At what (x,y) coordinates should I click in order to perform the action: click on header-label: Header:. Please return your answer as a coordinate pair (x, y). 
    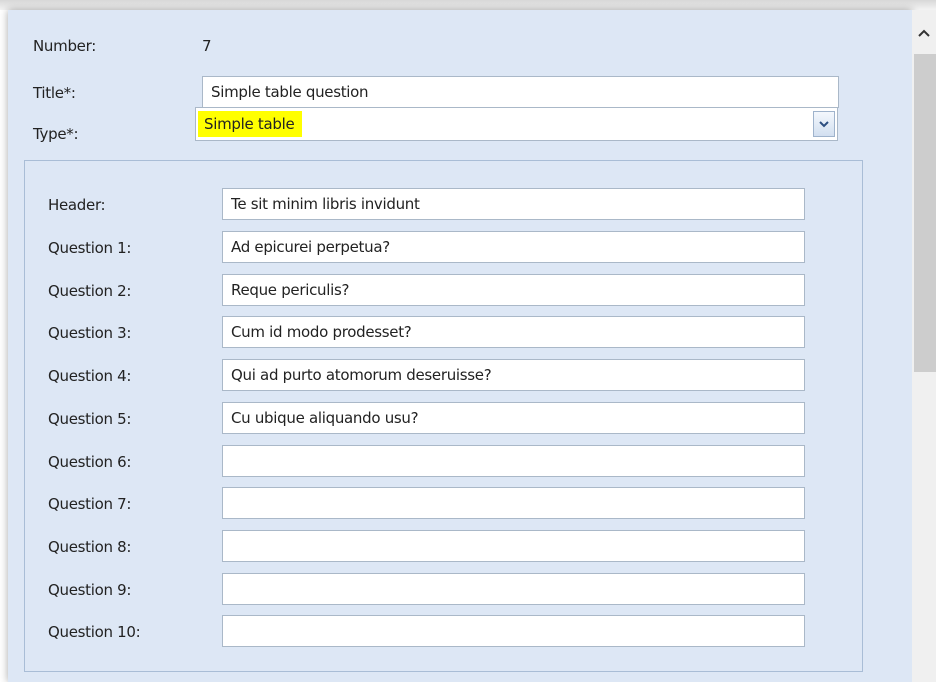
    Looking at the image, I should click on (77, 205).